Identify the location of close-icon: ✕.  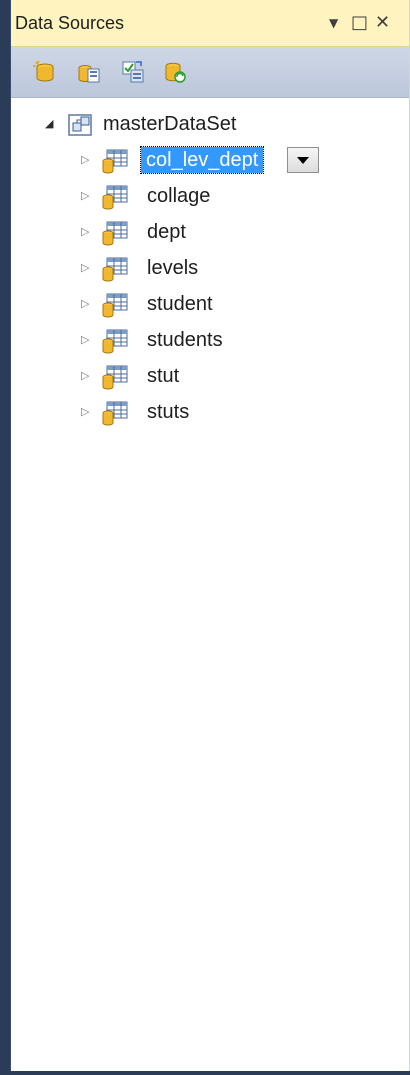
(386, 23).